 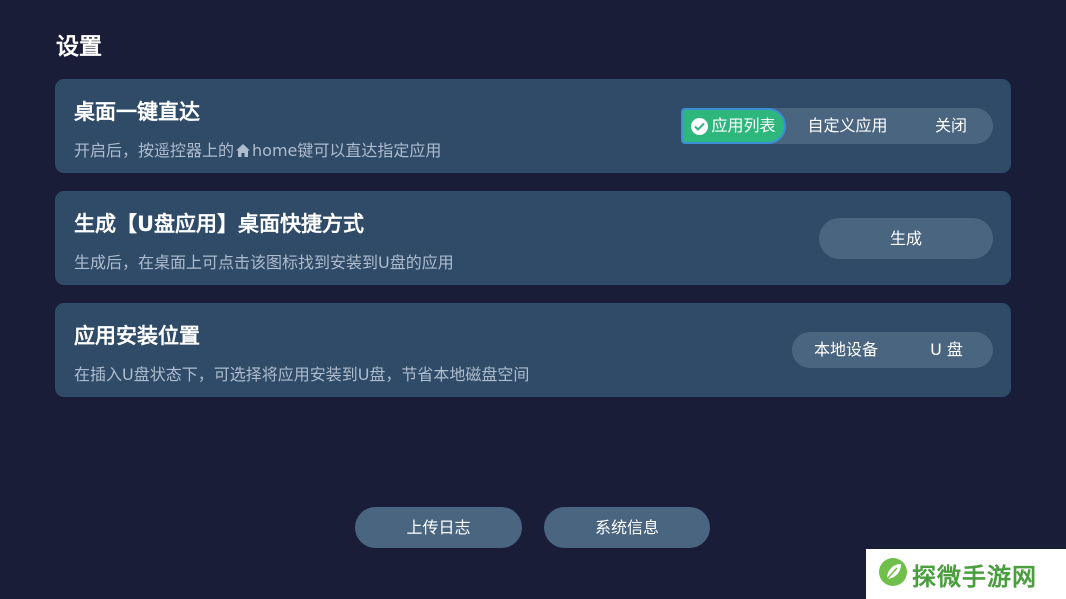 What do you see at coordinates (79, 47) in the screenshot?
I see `page-title: 设置` at bounding box center [79, 47].